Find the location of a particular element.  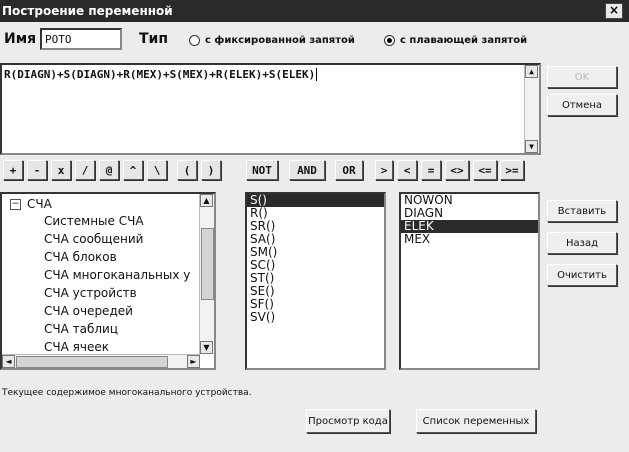

tree-scroll-down-icon: ▼ is located at coordinates (206, 347).